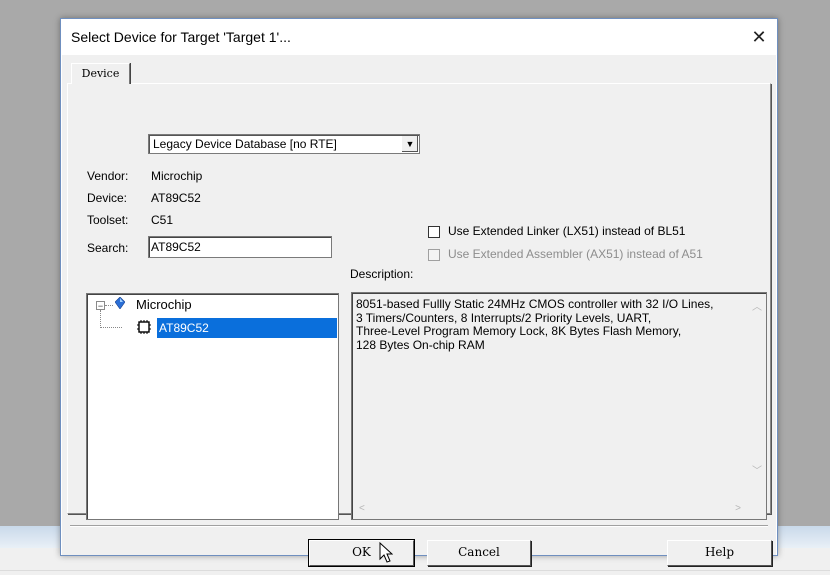 The height and width of the screenshot is (575, 830). What do you see at coordinates (245, 144) in the screenshot?
I see `database-select-value: Legacy Device Database [no RTE]` at bounding box center [245, 144].